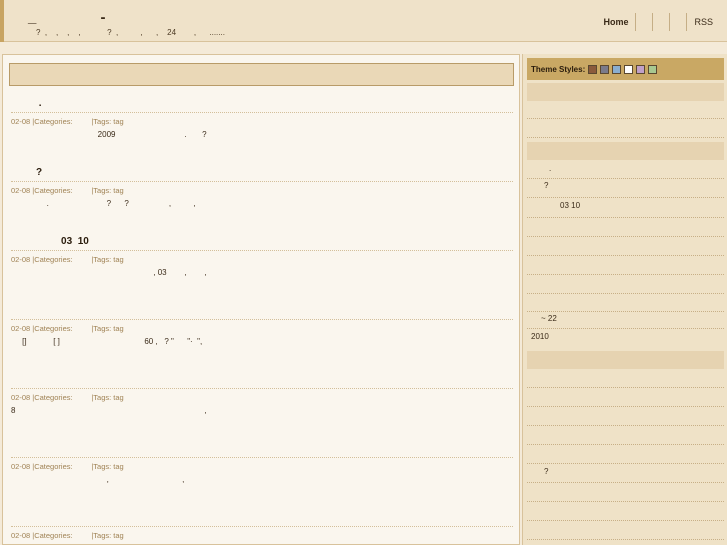  I want to click on main-nav: Home RSS, so click(655, 22).